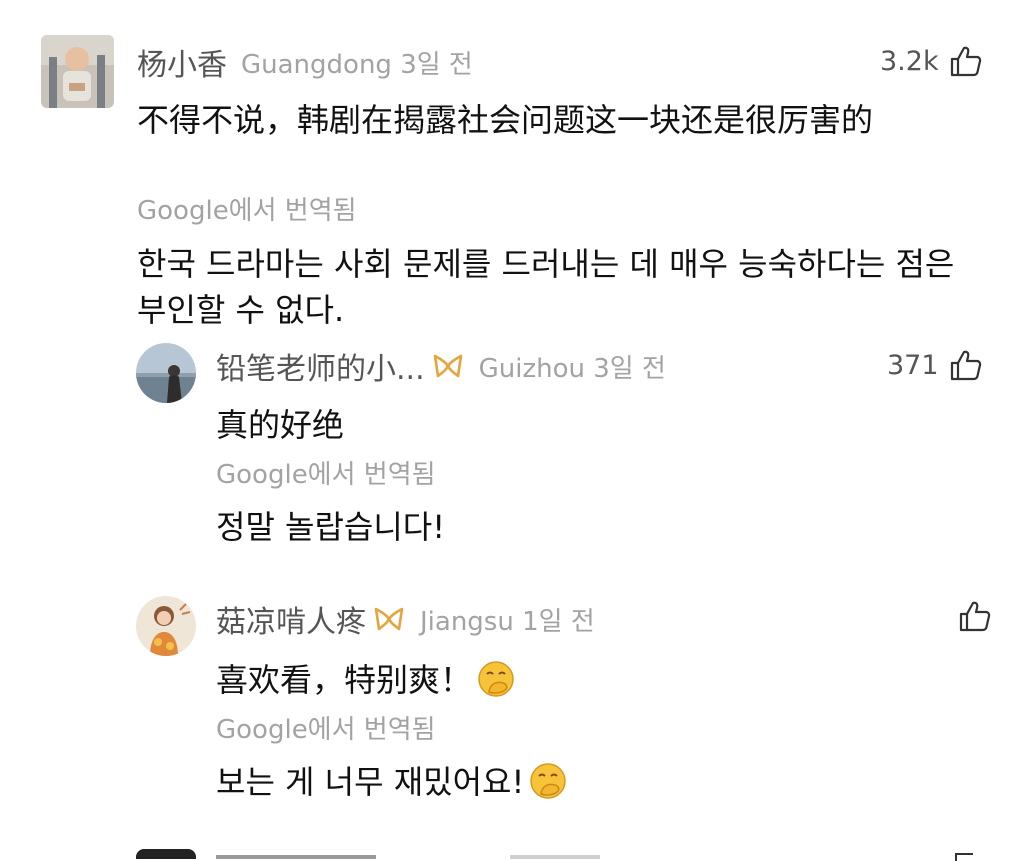 Image resolution: width=1024 pixels, height=861 pixels. I want to click on like-count: 371, so click(913, 365).